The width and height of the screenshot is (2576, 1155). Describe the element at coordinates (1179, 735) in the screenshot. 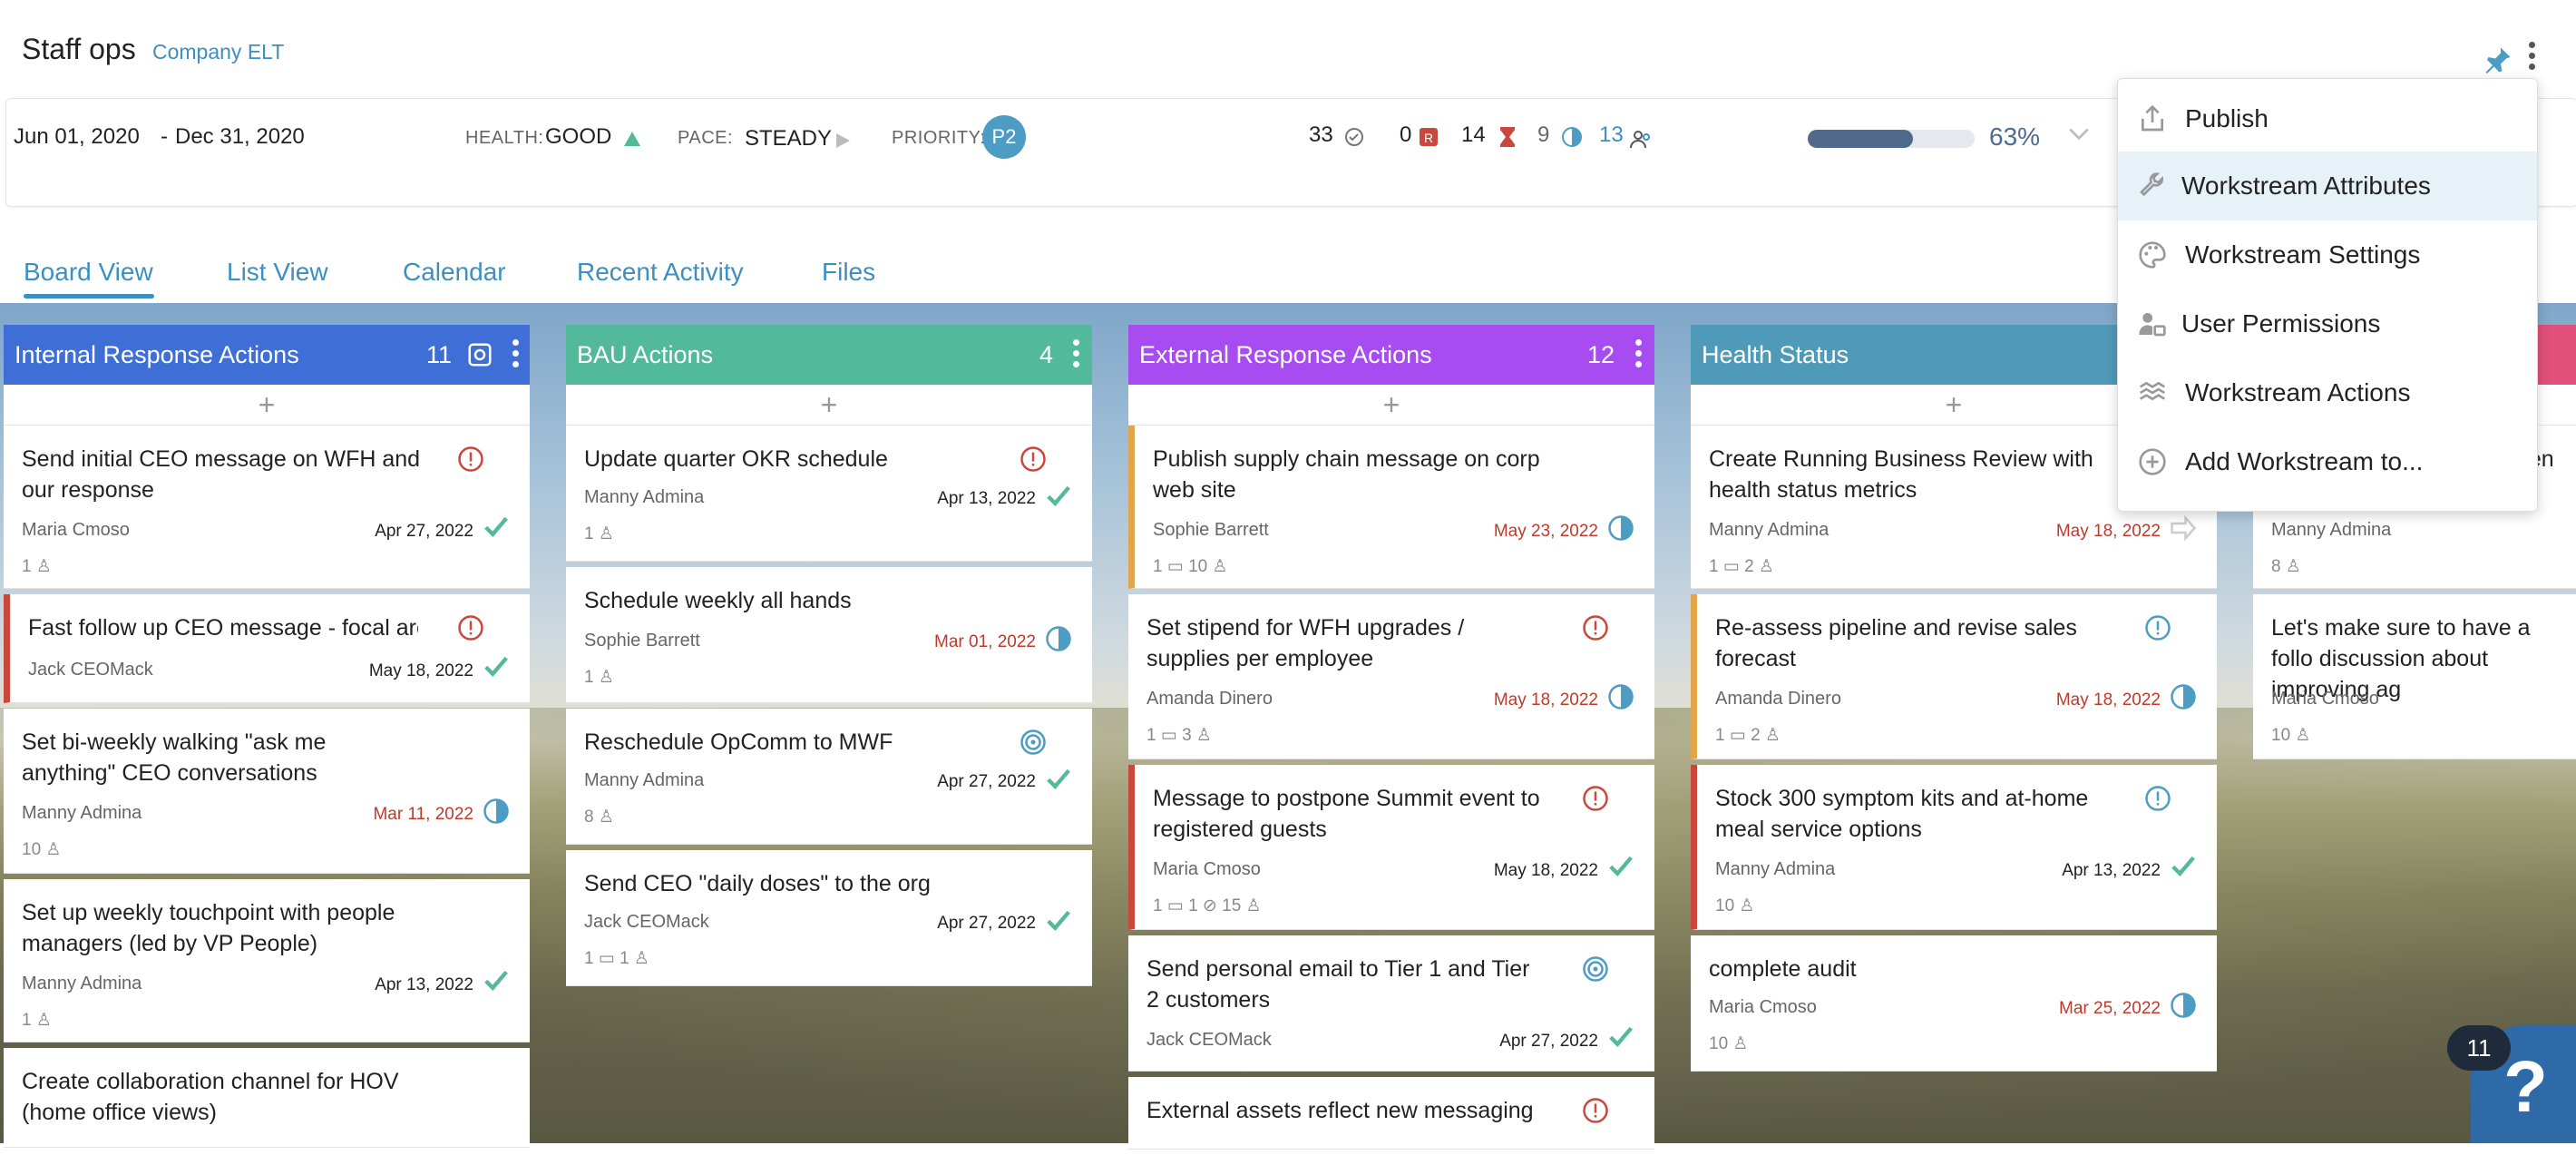

I see `card-meta: 1 ▭ 3 ♙` at that location.